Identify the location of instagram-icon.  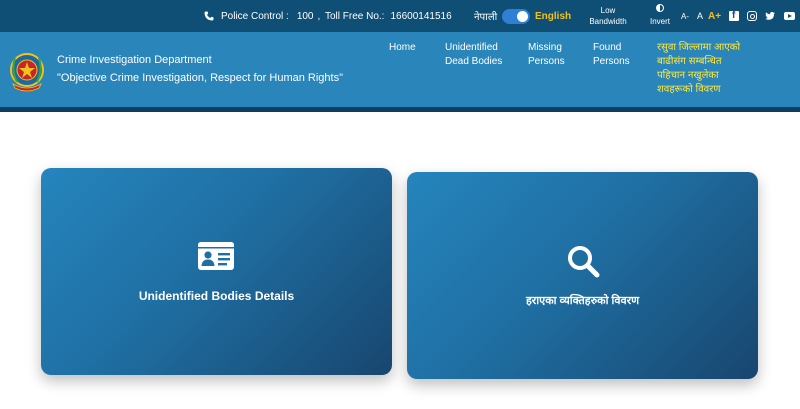
(752, 16).